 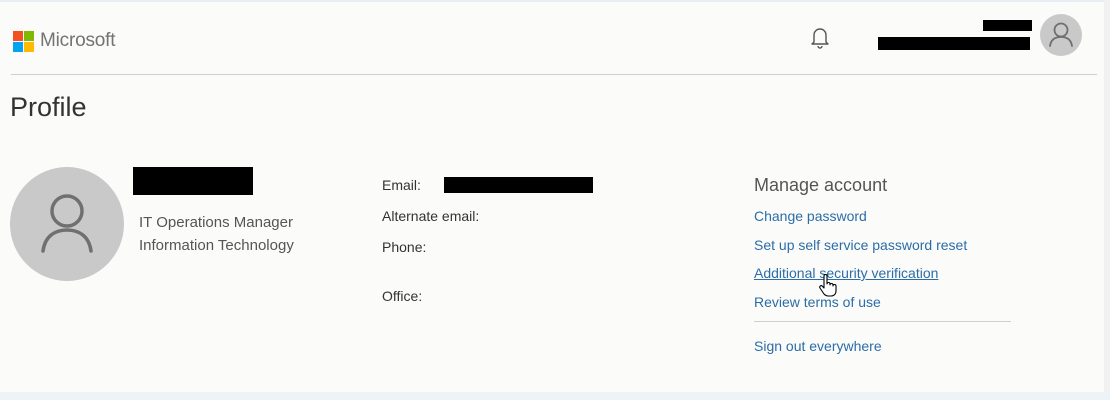 What do you see at coordinates (402, 296) in the screenshot?
I see `office-label: Office:` at bounding box center [402, 296].